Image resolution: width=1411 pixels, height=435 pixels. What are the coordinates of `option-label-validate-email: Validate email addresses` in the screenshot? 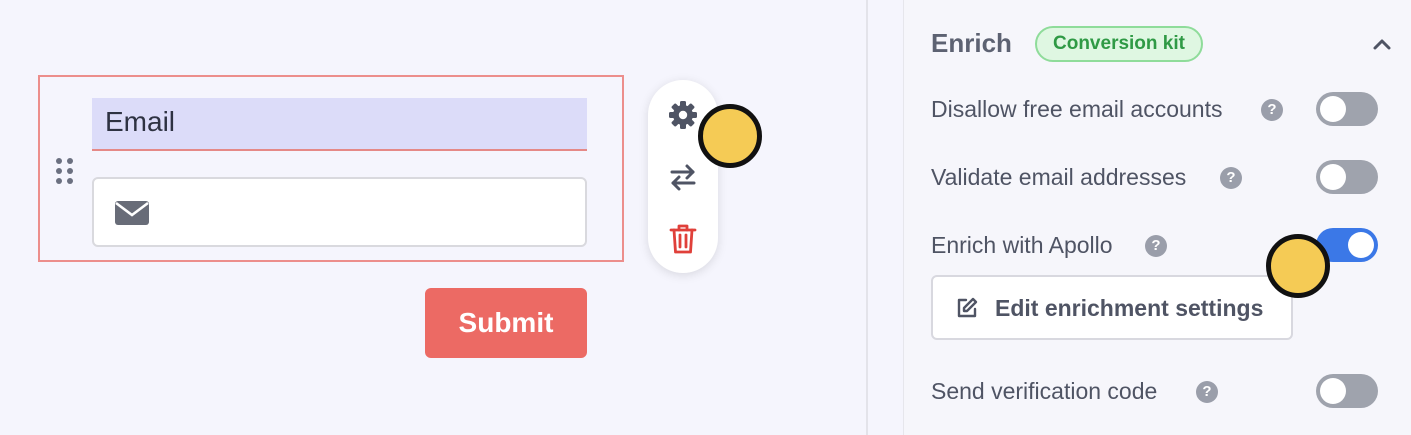 It's located at (1059, 177).